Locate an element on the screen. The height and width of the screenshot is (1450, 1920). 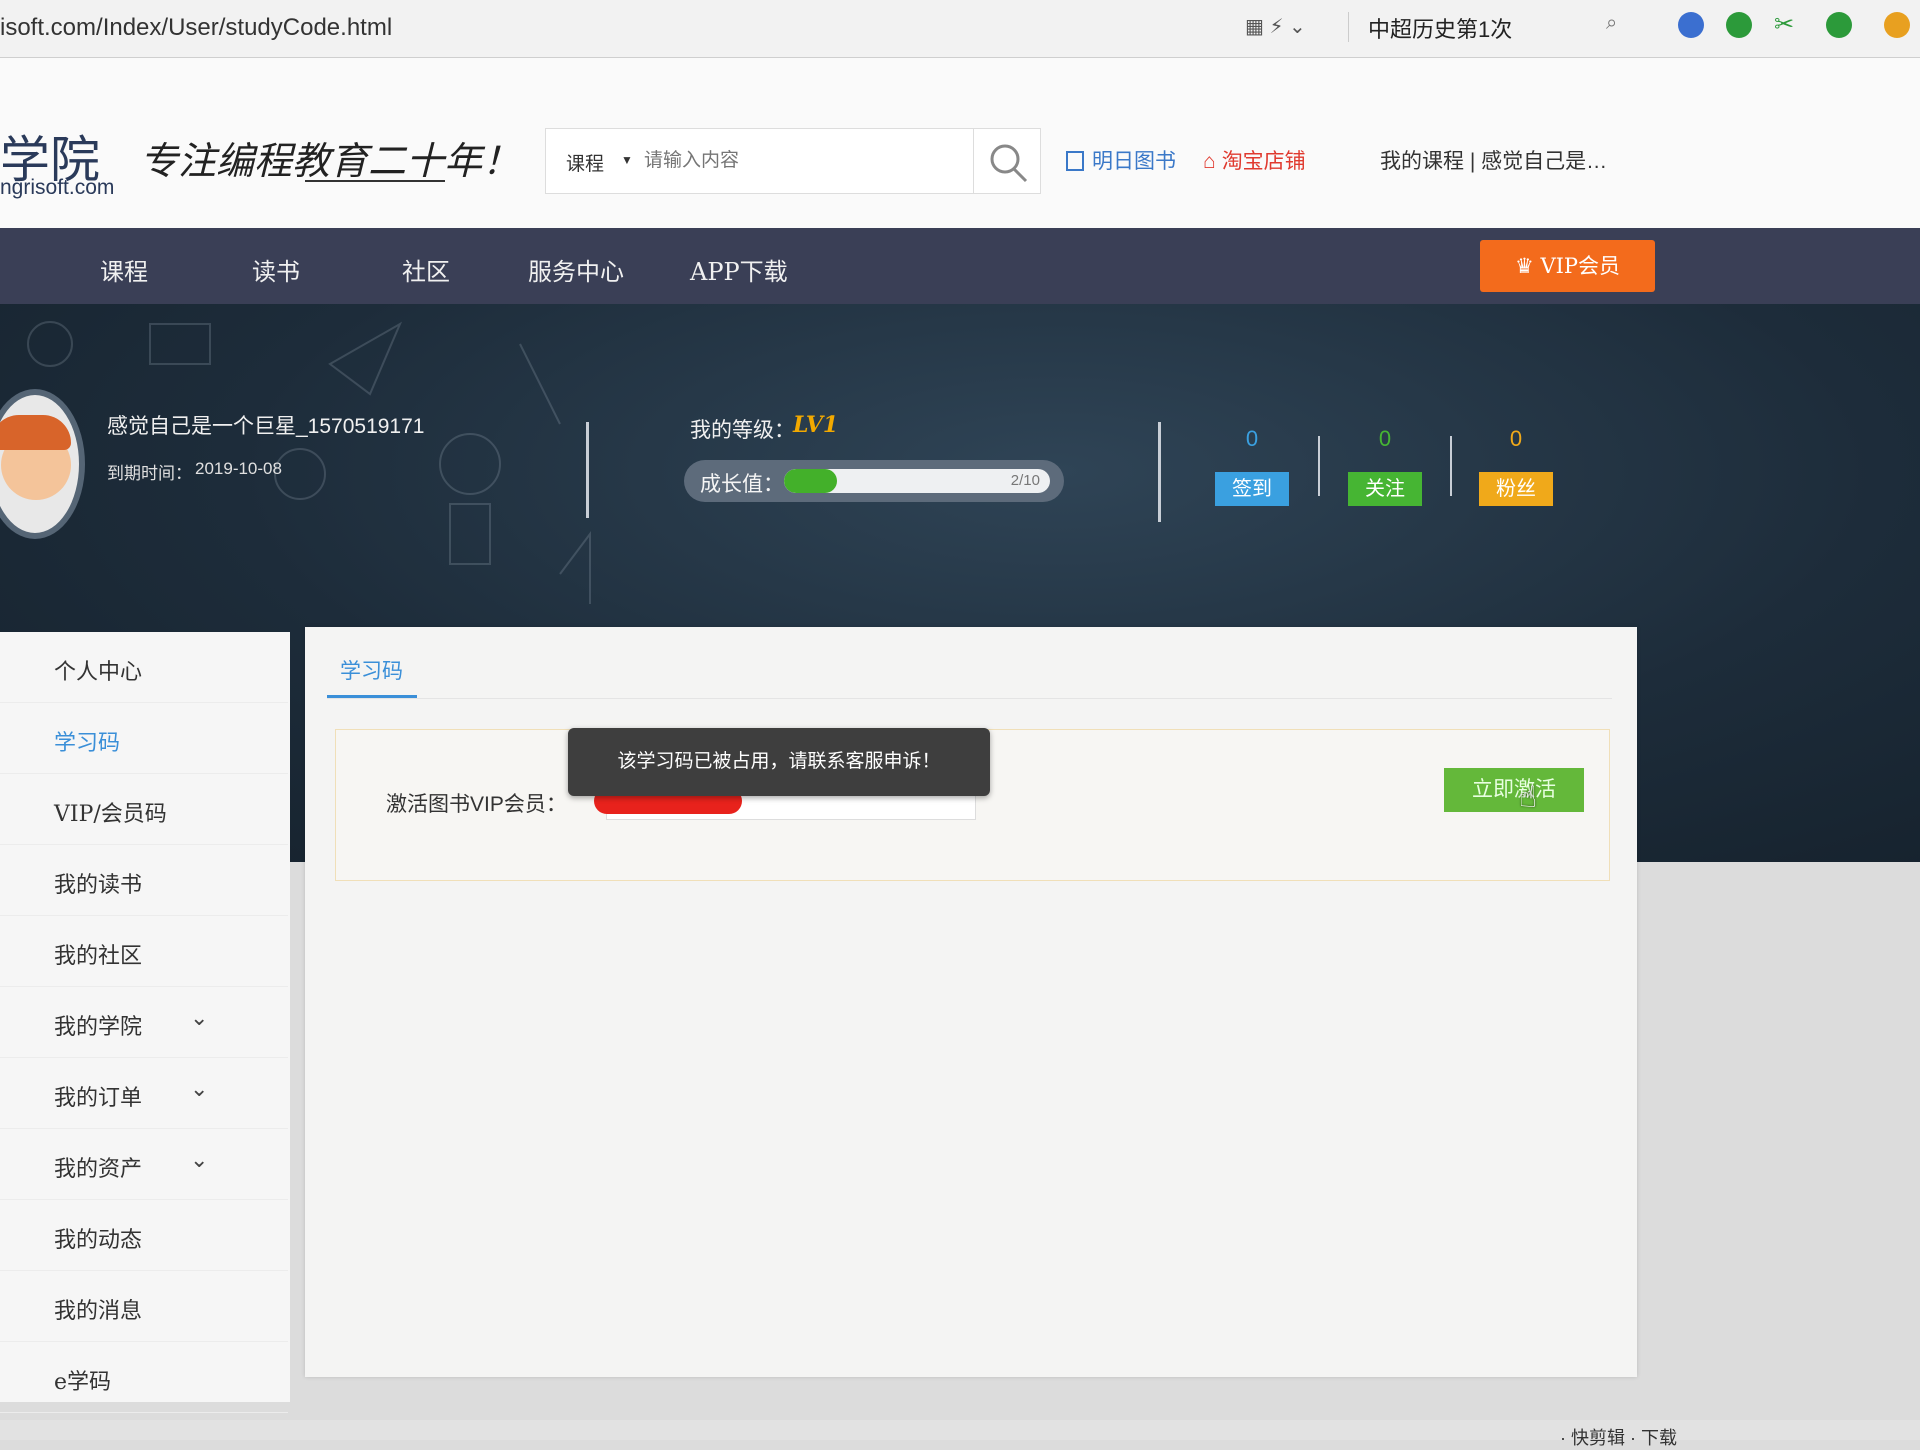
level-value: LV1 is located at coordinates (816, 425).